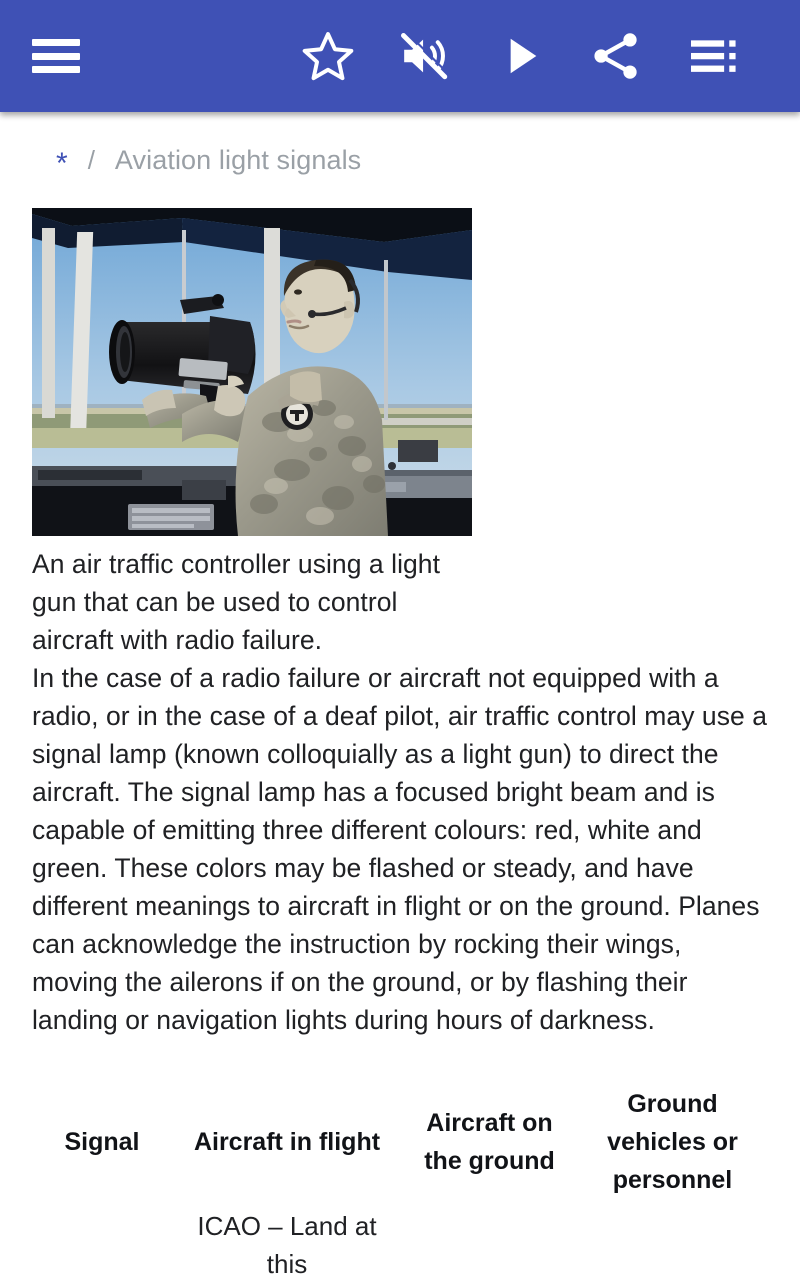 The image size is (800, 1280). What do you see at coordinates (287, 1245) in the screenshot?
I see `cell-in-flight: ICAO – Land at this` at bounding box center [287, 1245].